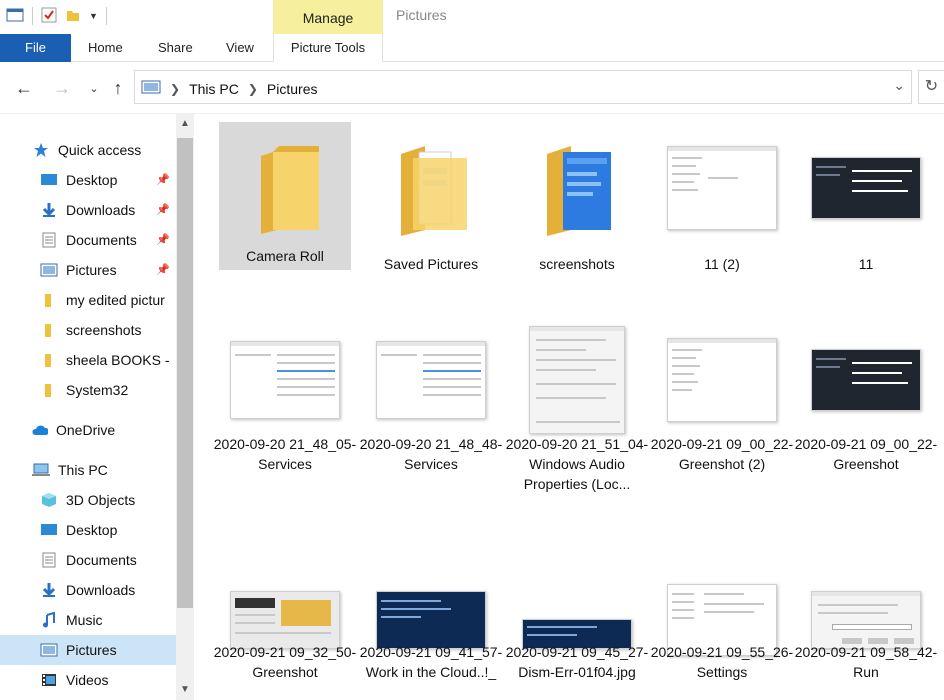 This screenshot has width=944, height=700. Describe the element at coordinates (108, 530) in the screenshot. I see `sidebar-item-pc-desktop: Desktop` at that location.